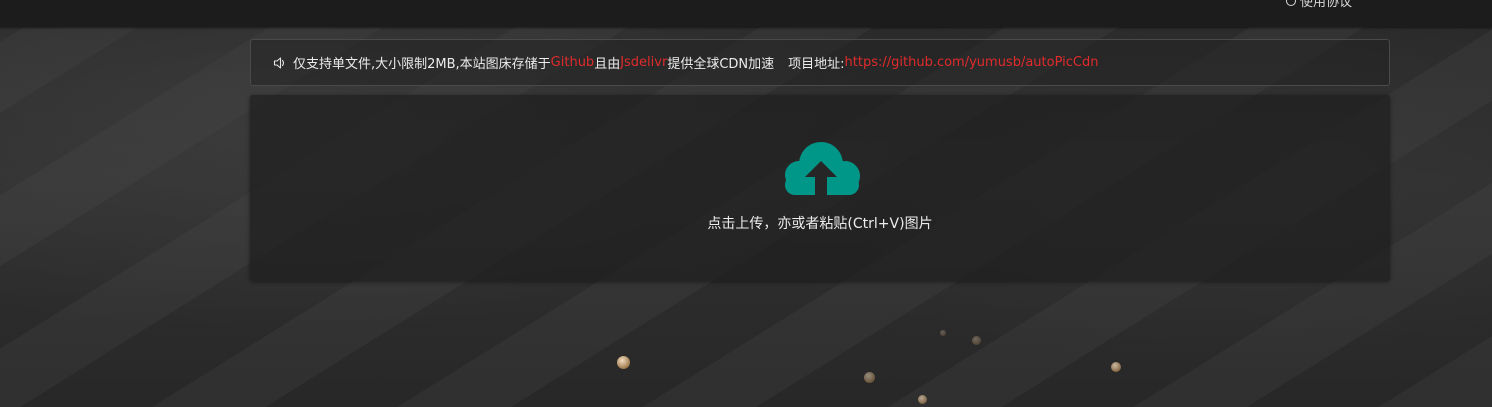 Image resolution: width=1492 pixels, height=407 pixels. I want to click on speaker-icon, so click(280, 63).